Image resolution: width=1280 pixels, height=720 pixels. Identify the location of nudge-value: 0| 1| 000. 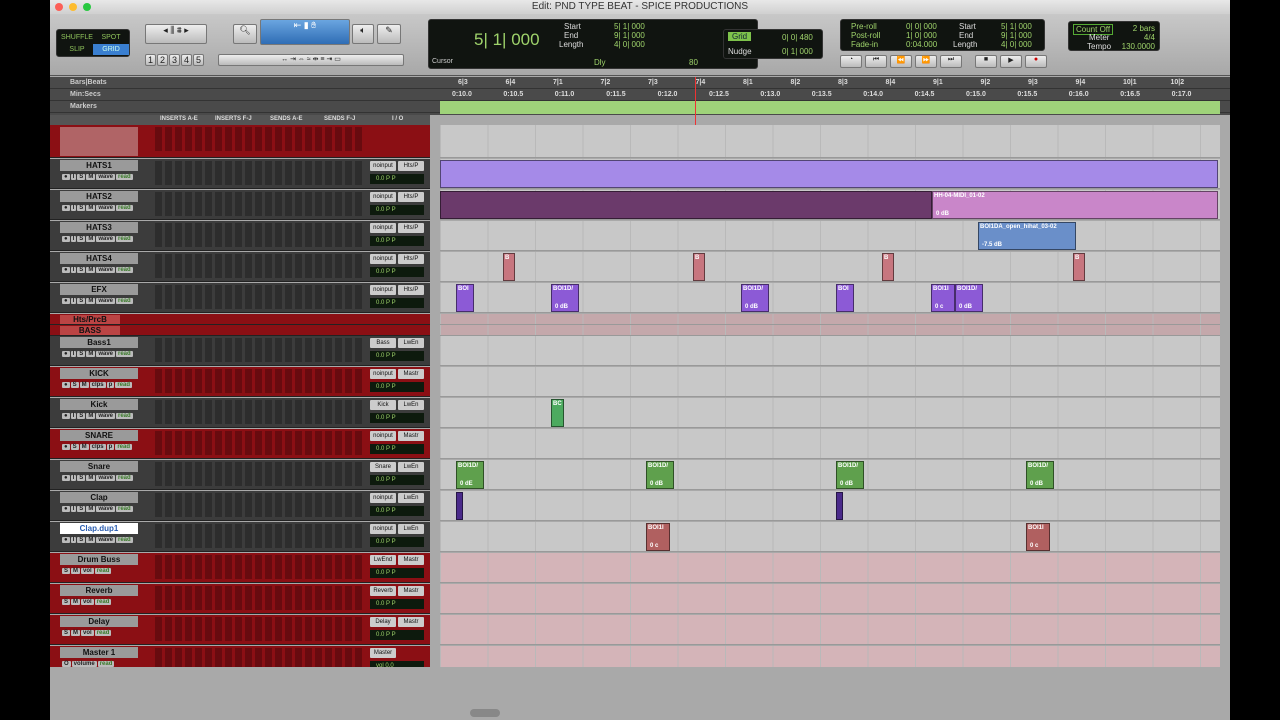
(797, 51).